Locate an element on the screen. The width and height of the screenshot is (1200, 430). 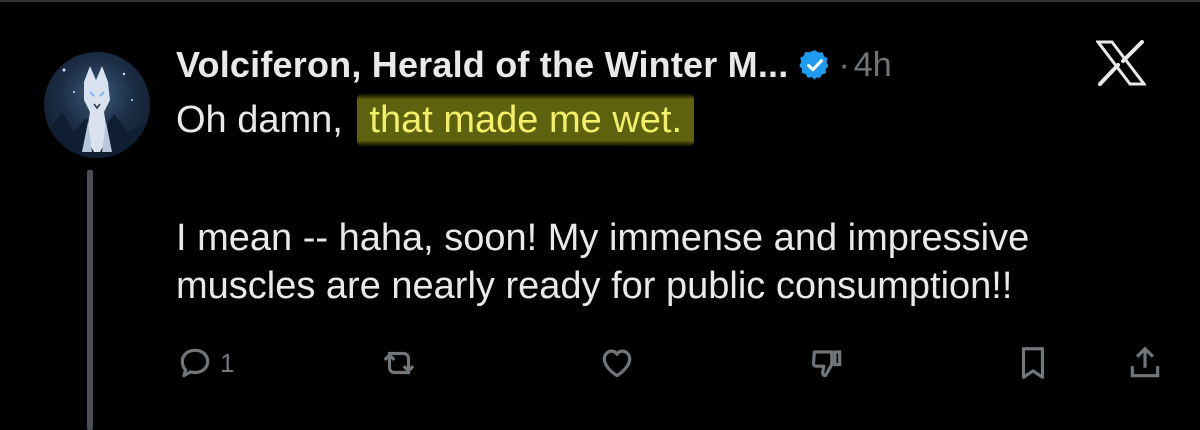
dislike-icon is located at coordinates (826, 364).